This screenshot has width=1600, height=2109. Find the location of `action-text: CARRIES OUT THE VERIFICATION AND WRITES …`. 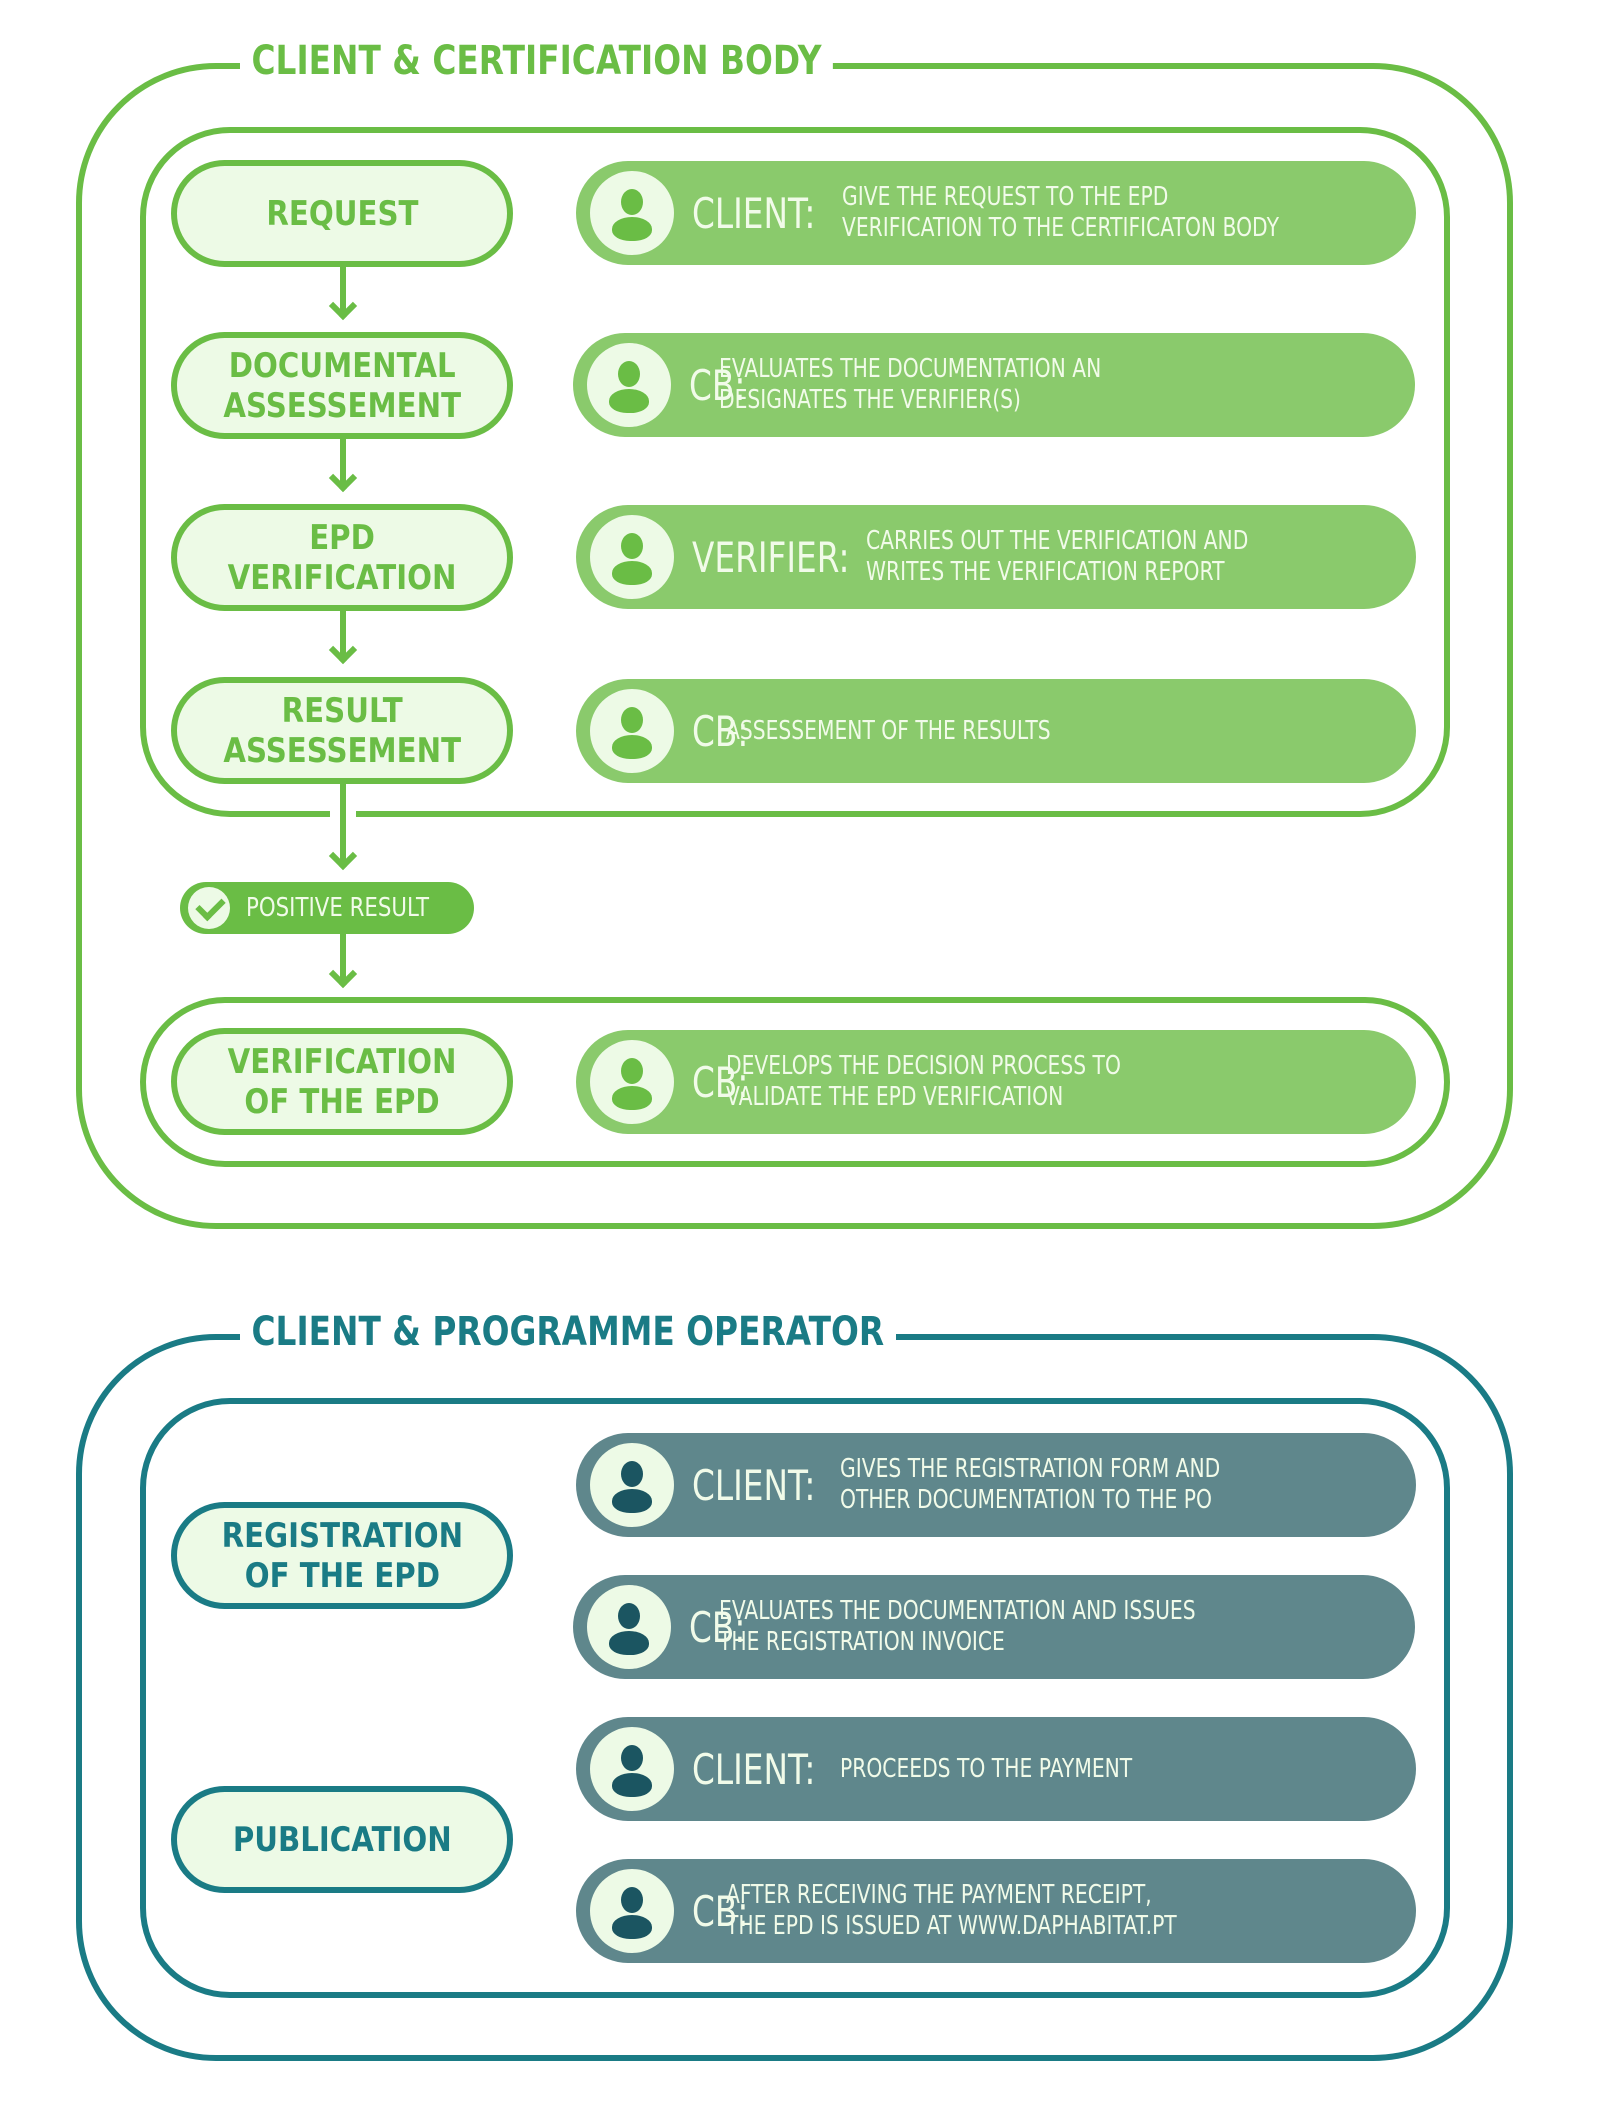

action-text: CARRIES OUT THE VERIFICATION AND WRITES … is located at coordinates (1057, 556).